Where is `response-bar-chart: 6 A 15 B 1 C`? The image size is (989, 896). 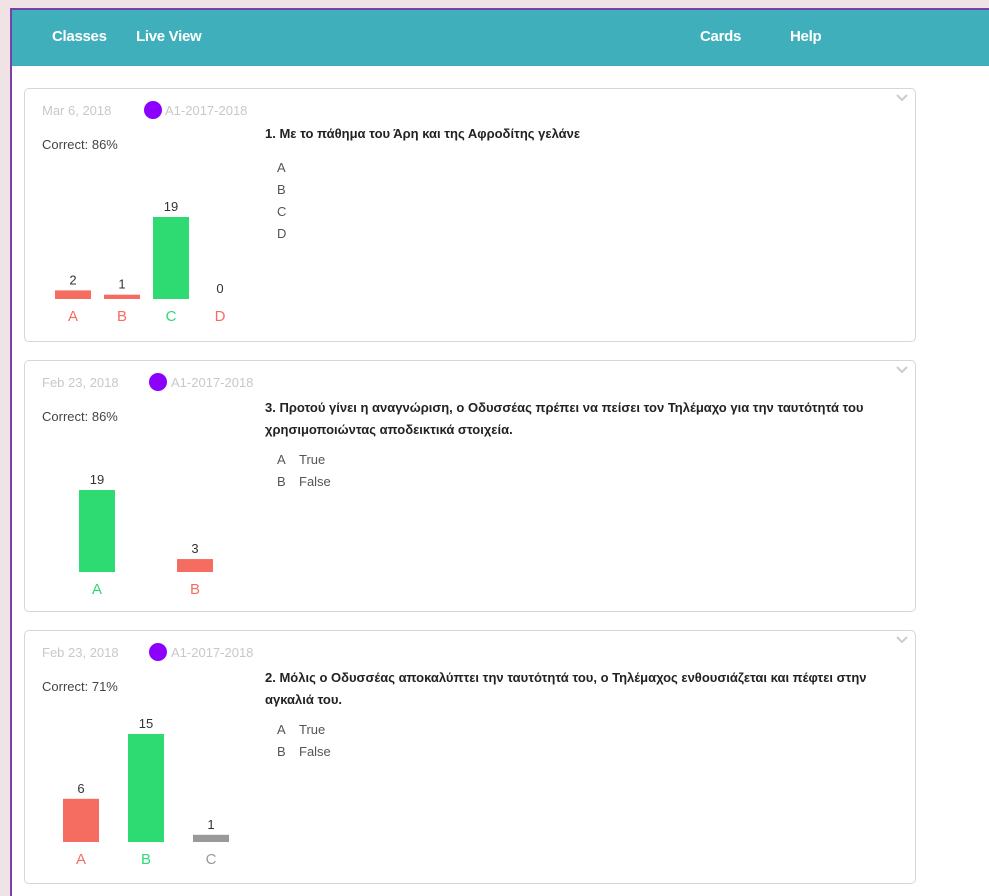 response-bar-chart: 6 A 15 B 1 C is located at coordinates (146, 792).